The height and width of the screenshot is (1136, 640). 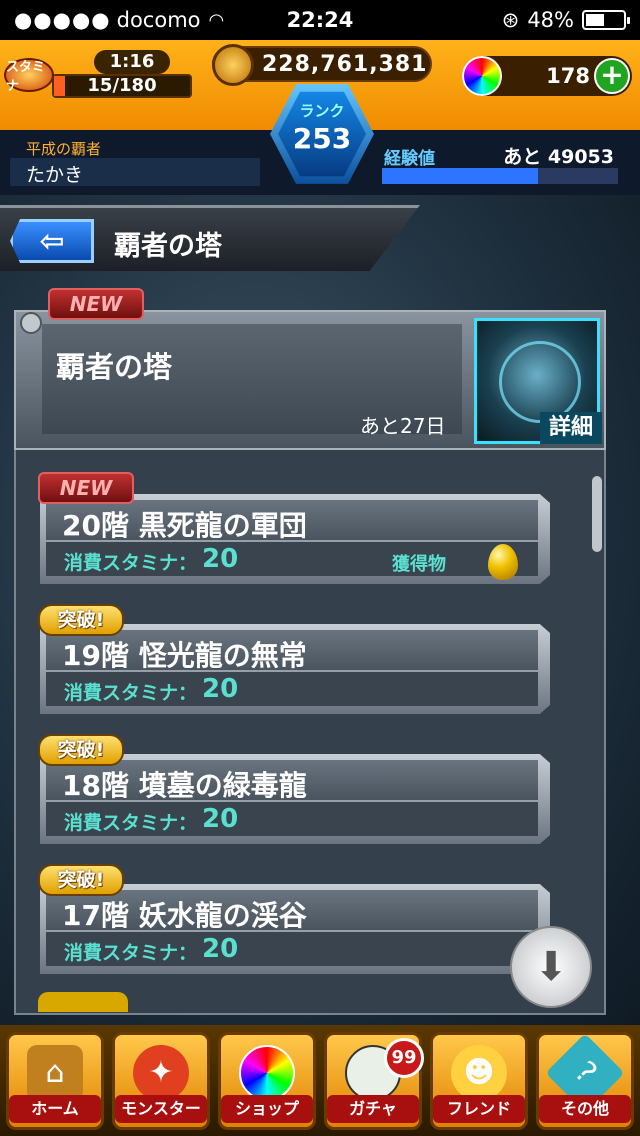 I want to click on page-title: 覇者の塔, so click(x=168, y=246).